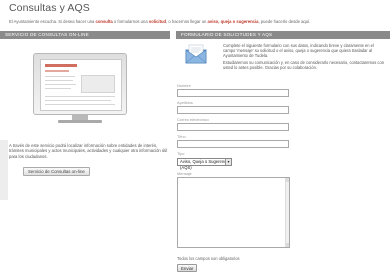  Describe the element at coordinates (185, 102) in the screenshot. I see `apellidos-label: Apellidos` at that location.